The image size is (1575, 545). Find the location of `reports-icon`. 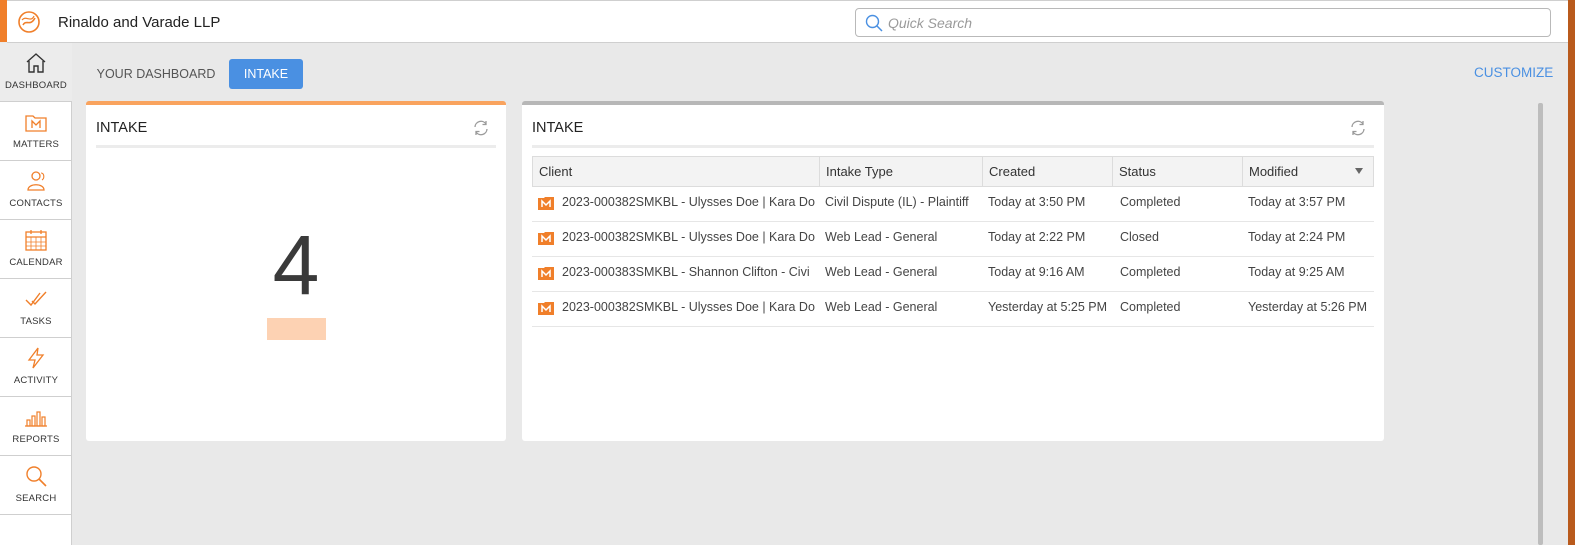

reports-icon is located at coordinates (36, 419).